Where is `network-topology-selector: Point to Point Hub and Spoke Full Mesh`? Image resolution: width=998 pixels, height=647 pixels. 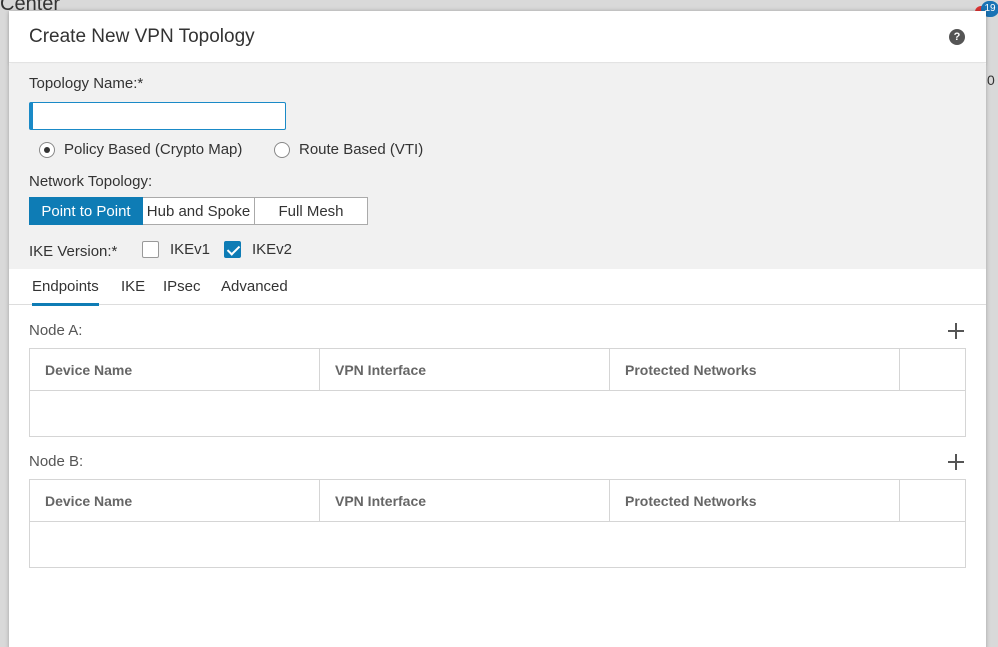
network-topology-selector: Point to Point Hub and Spoke Full Mesh is located at coordinates (198, 211).